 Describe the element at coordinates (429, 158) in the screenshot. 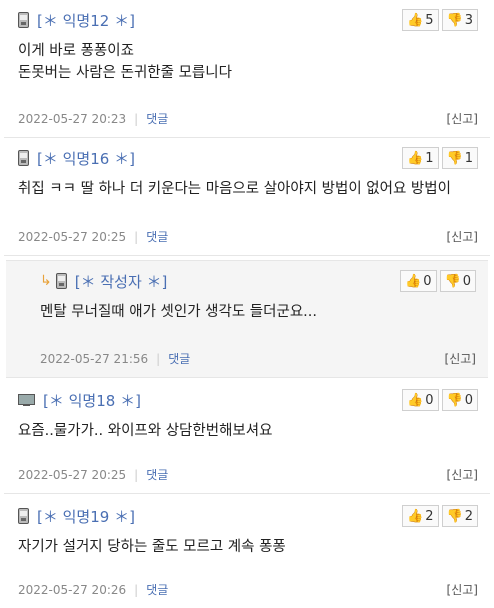

I see `like-count: 1` at that location.